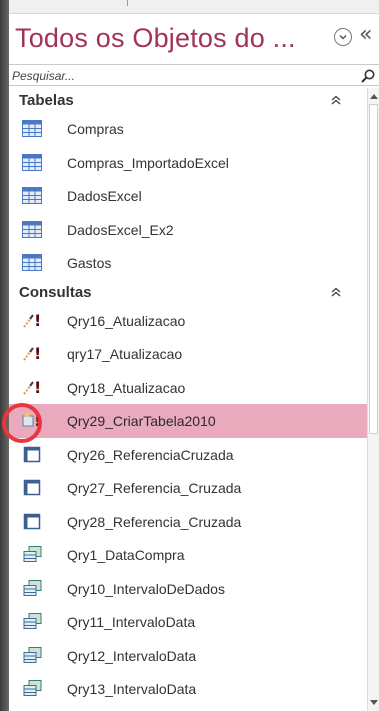 This screenshot has height=711, width=379. I want to click on collapse-pane-button: «, so click(365, 34).